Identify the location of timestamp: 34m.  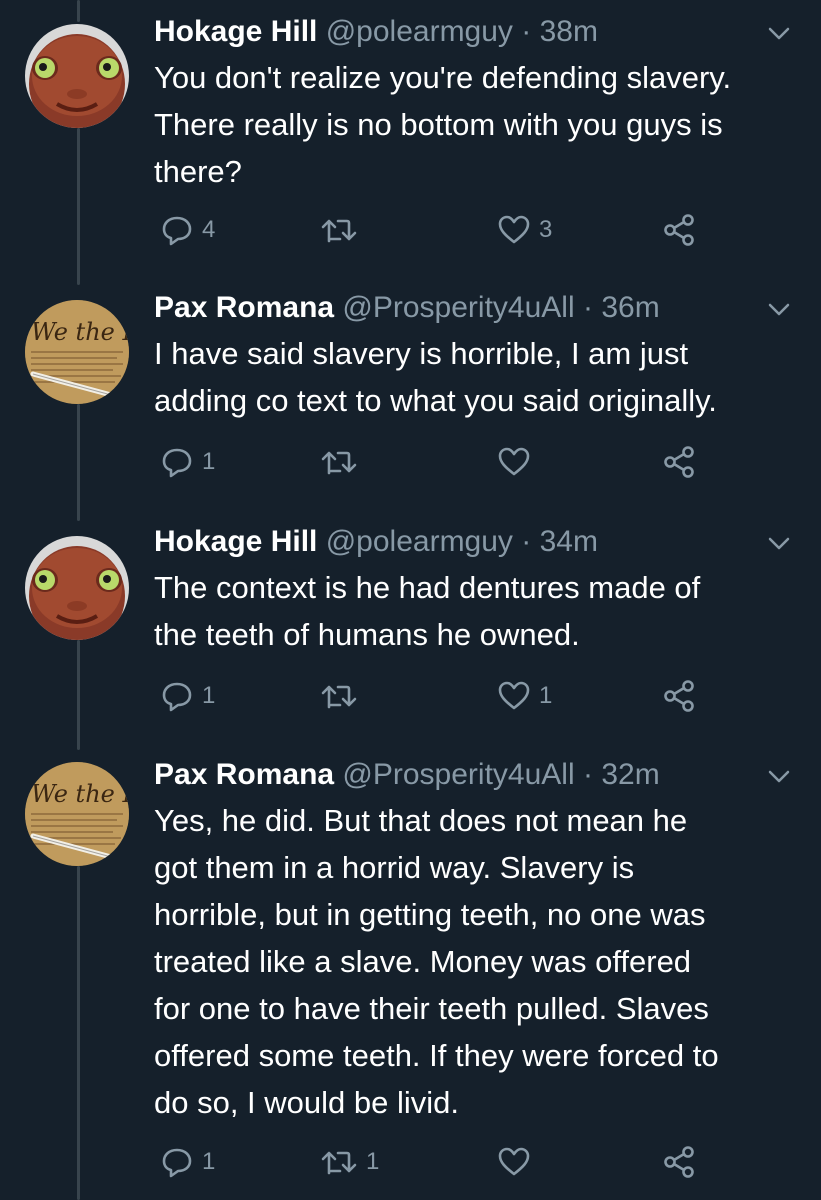
(569, 541).